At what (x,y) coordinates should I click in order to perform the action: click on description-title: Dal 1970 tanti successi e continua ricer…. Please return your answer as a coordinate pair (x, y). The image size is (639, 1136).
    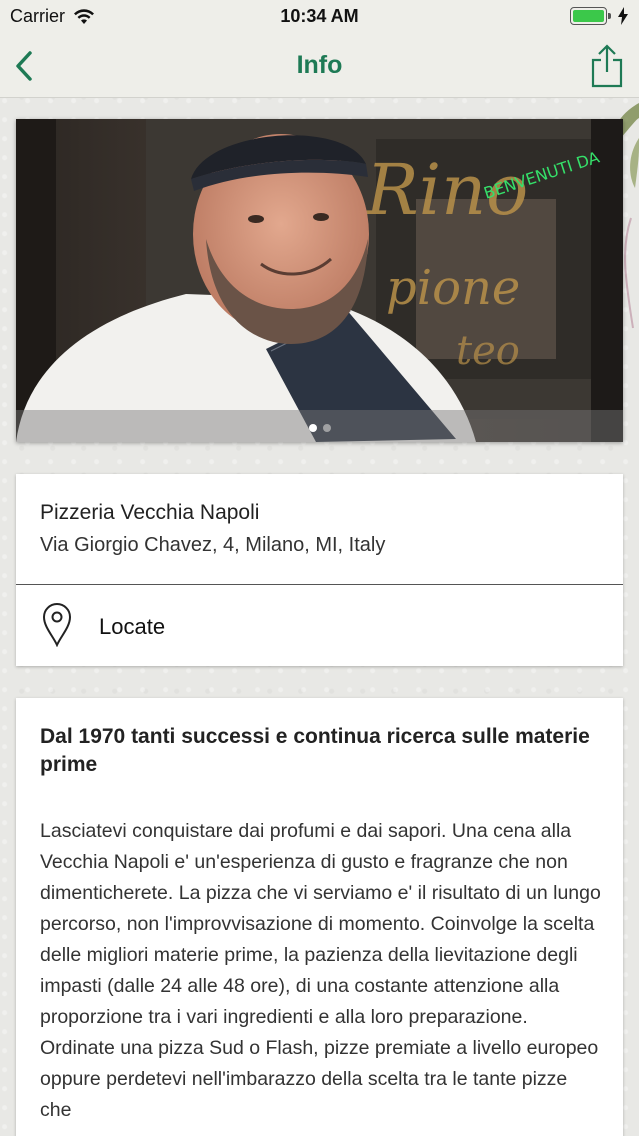
    Looking at the image, I should click on (315, 750).